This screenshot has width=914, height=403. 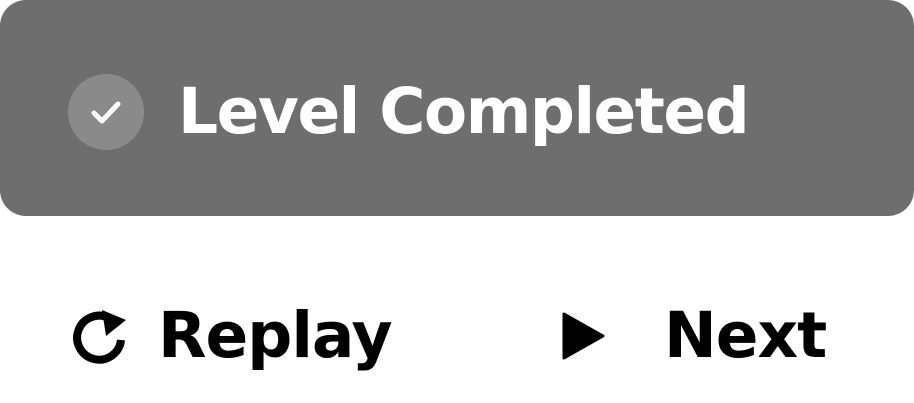 I want to click on play-icon, so click(x=583, y=336).